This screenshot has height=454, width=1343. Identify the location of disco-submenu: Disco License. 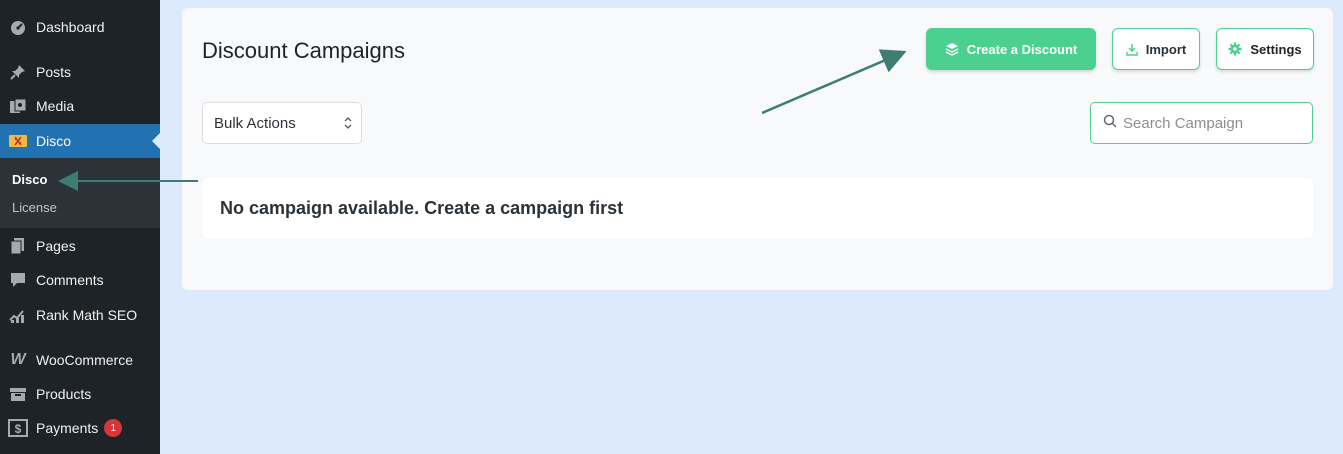
(80, 193).